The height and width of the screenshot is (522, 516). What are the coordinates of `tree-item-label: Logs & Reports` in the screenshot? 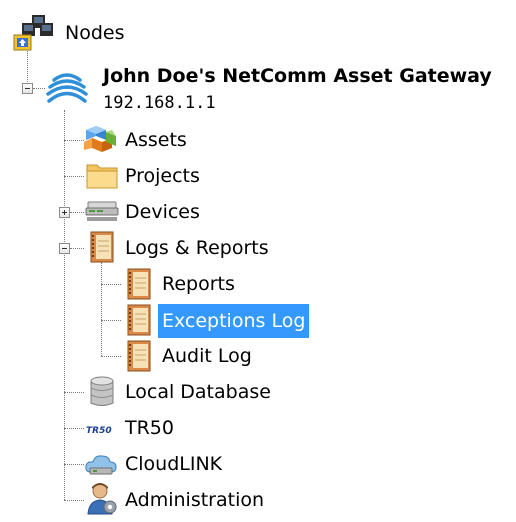 It's located at (197, 248).